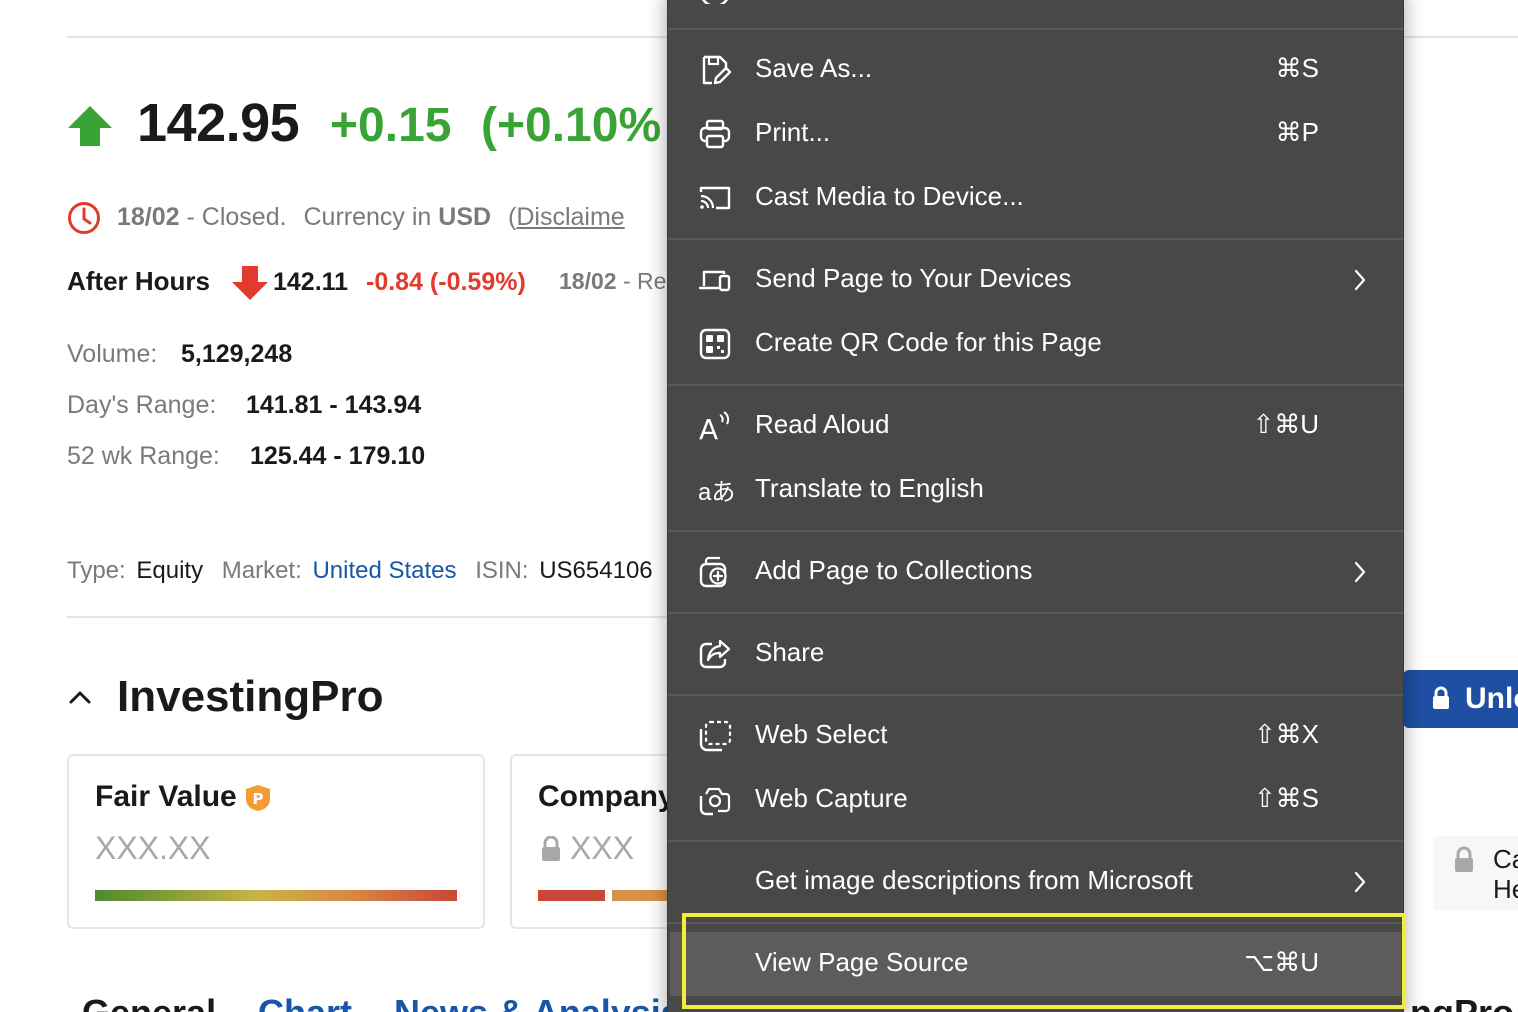  I want to click on unlock-button: Unlo, so click(1460, 699).